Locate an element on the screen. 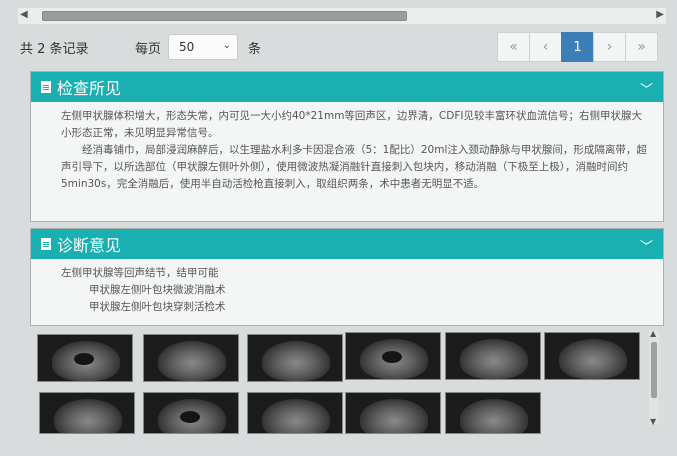 The width and height of the screenshot is (677, 456). per-page-value: 50 is located at coordinates (187, 47).